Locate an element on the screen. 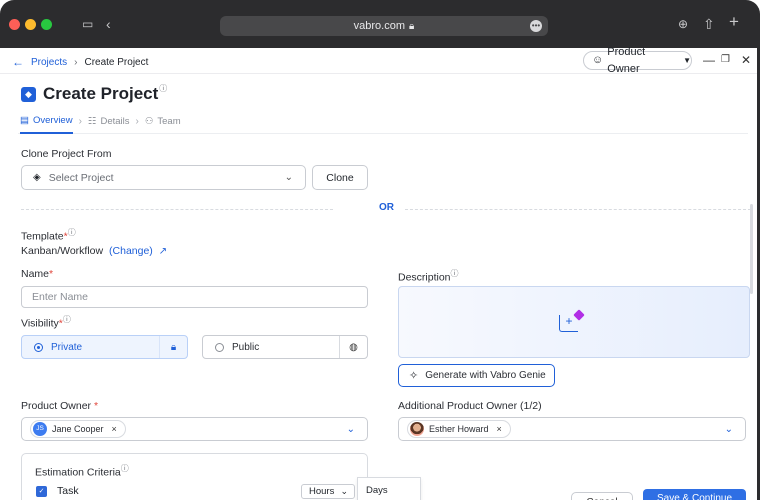  more-icon: ••• is located at coordinates (536, 26).